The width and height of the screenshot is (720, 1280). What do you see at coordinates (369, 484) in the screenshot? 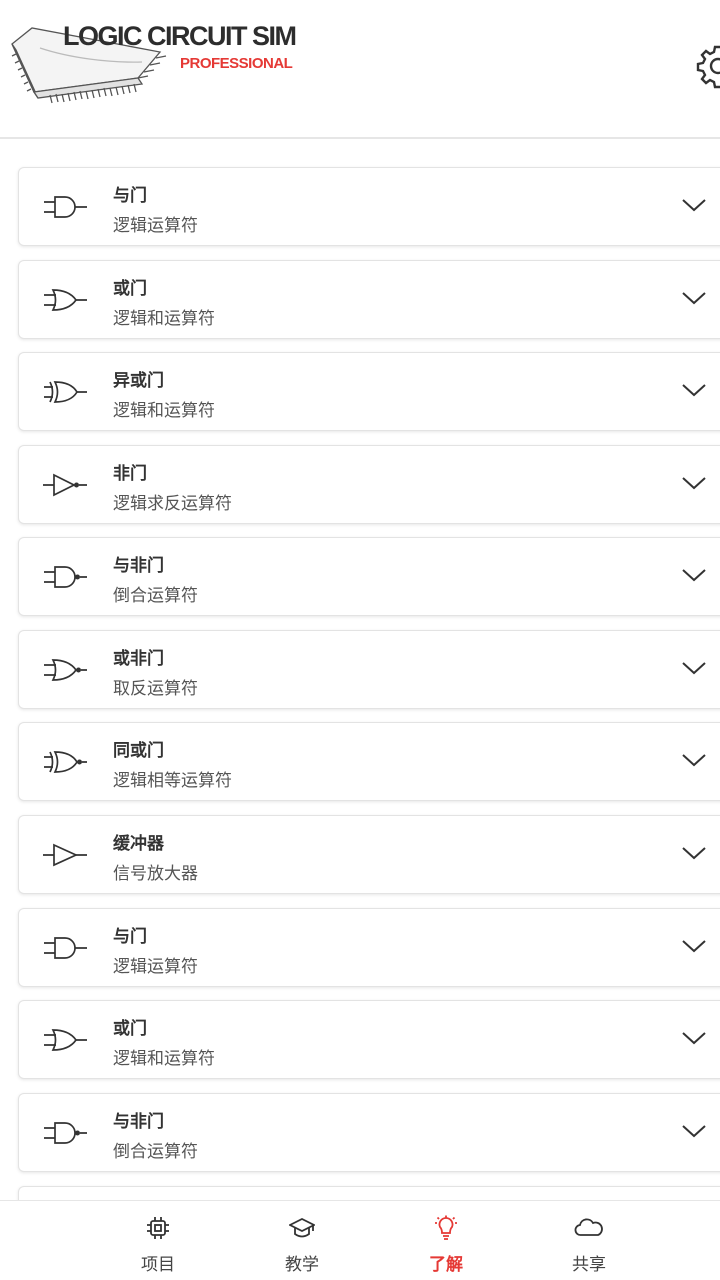
I see `gate-card-not: 非门 逻辑求反运算符` at bounding box center [369, 484].